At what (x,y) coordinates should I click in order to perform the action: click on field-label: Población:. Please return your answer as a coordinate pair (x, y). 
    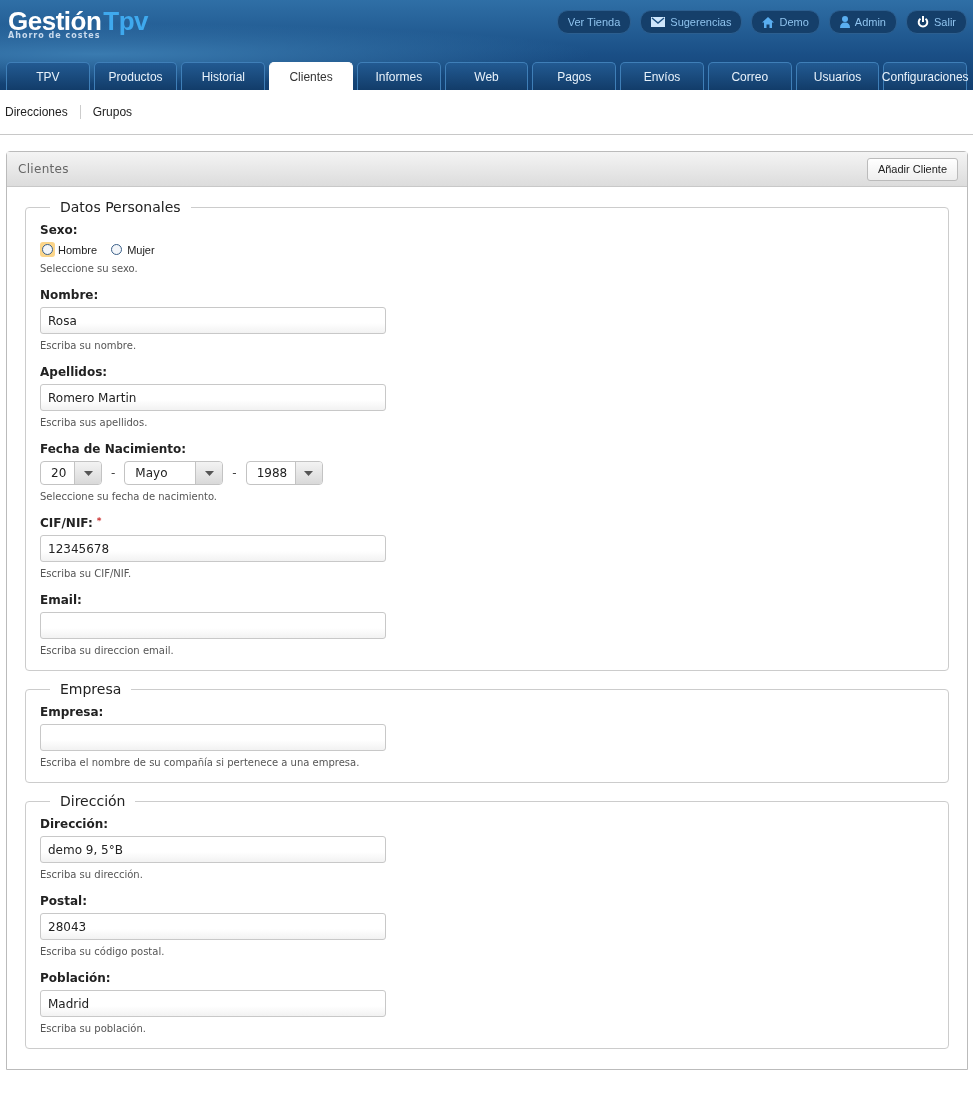
    Looking at the image, I should click on (75, 978).